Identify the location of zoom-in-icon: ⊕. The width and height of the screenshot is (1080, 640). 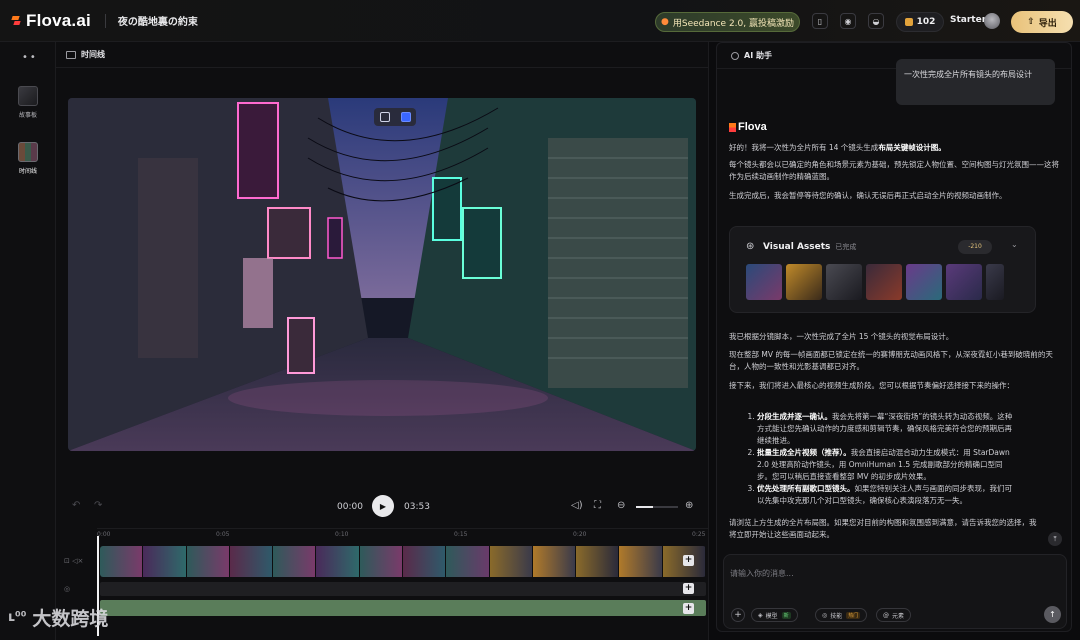
(689, 505).